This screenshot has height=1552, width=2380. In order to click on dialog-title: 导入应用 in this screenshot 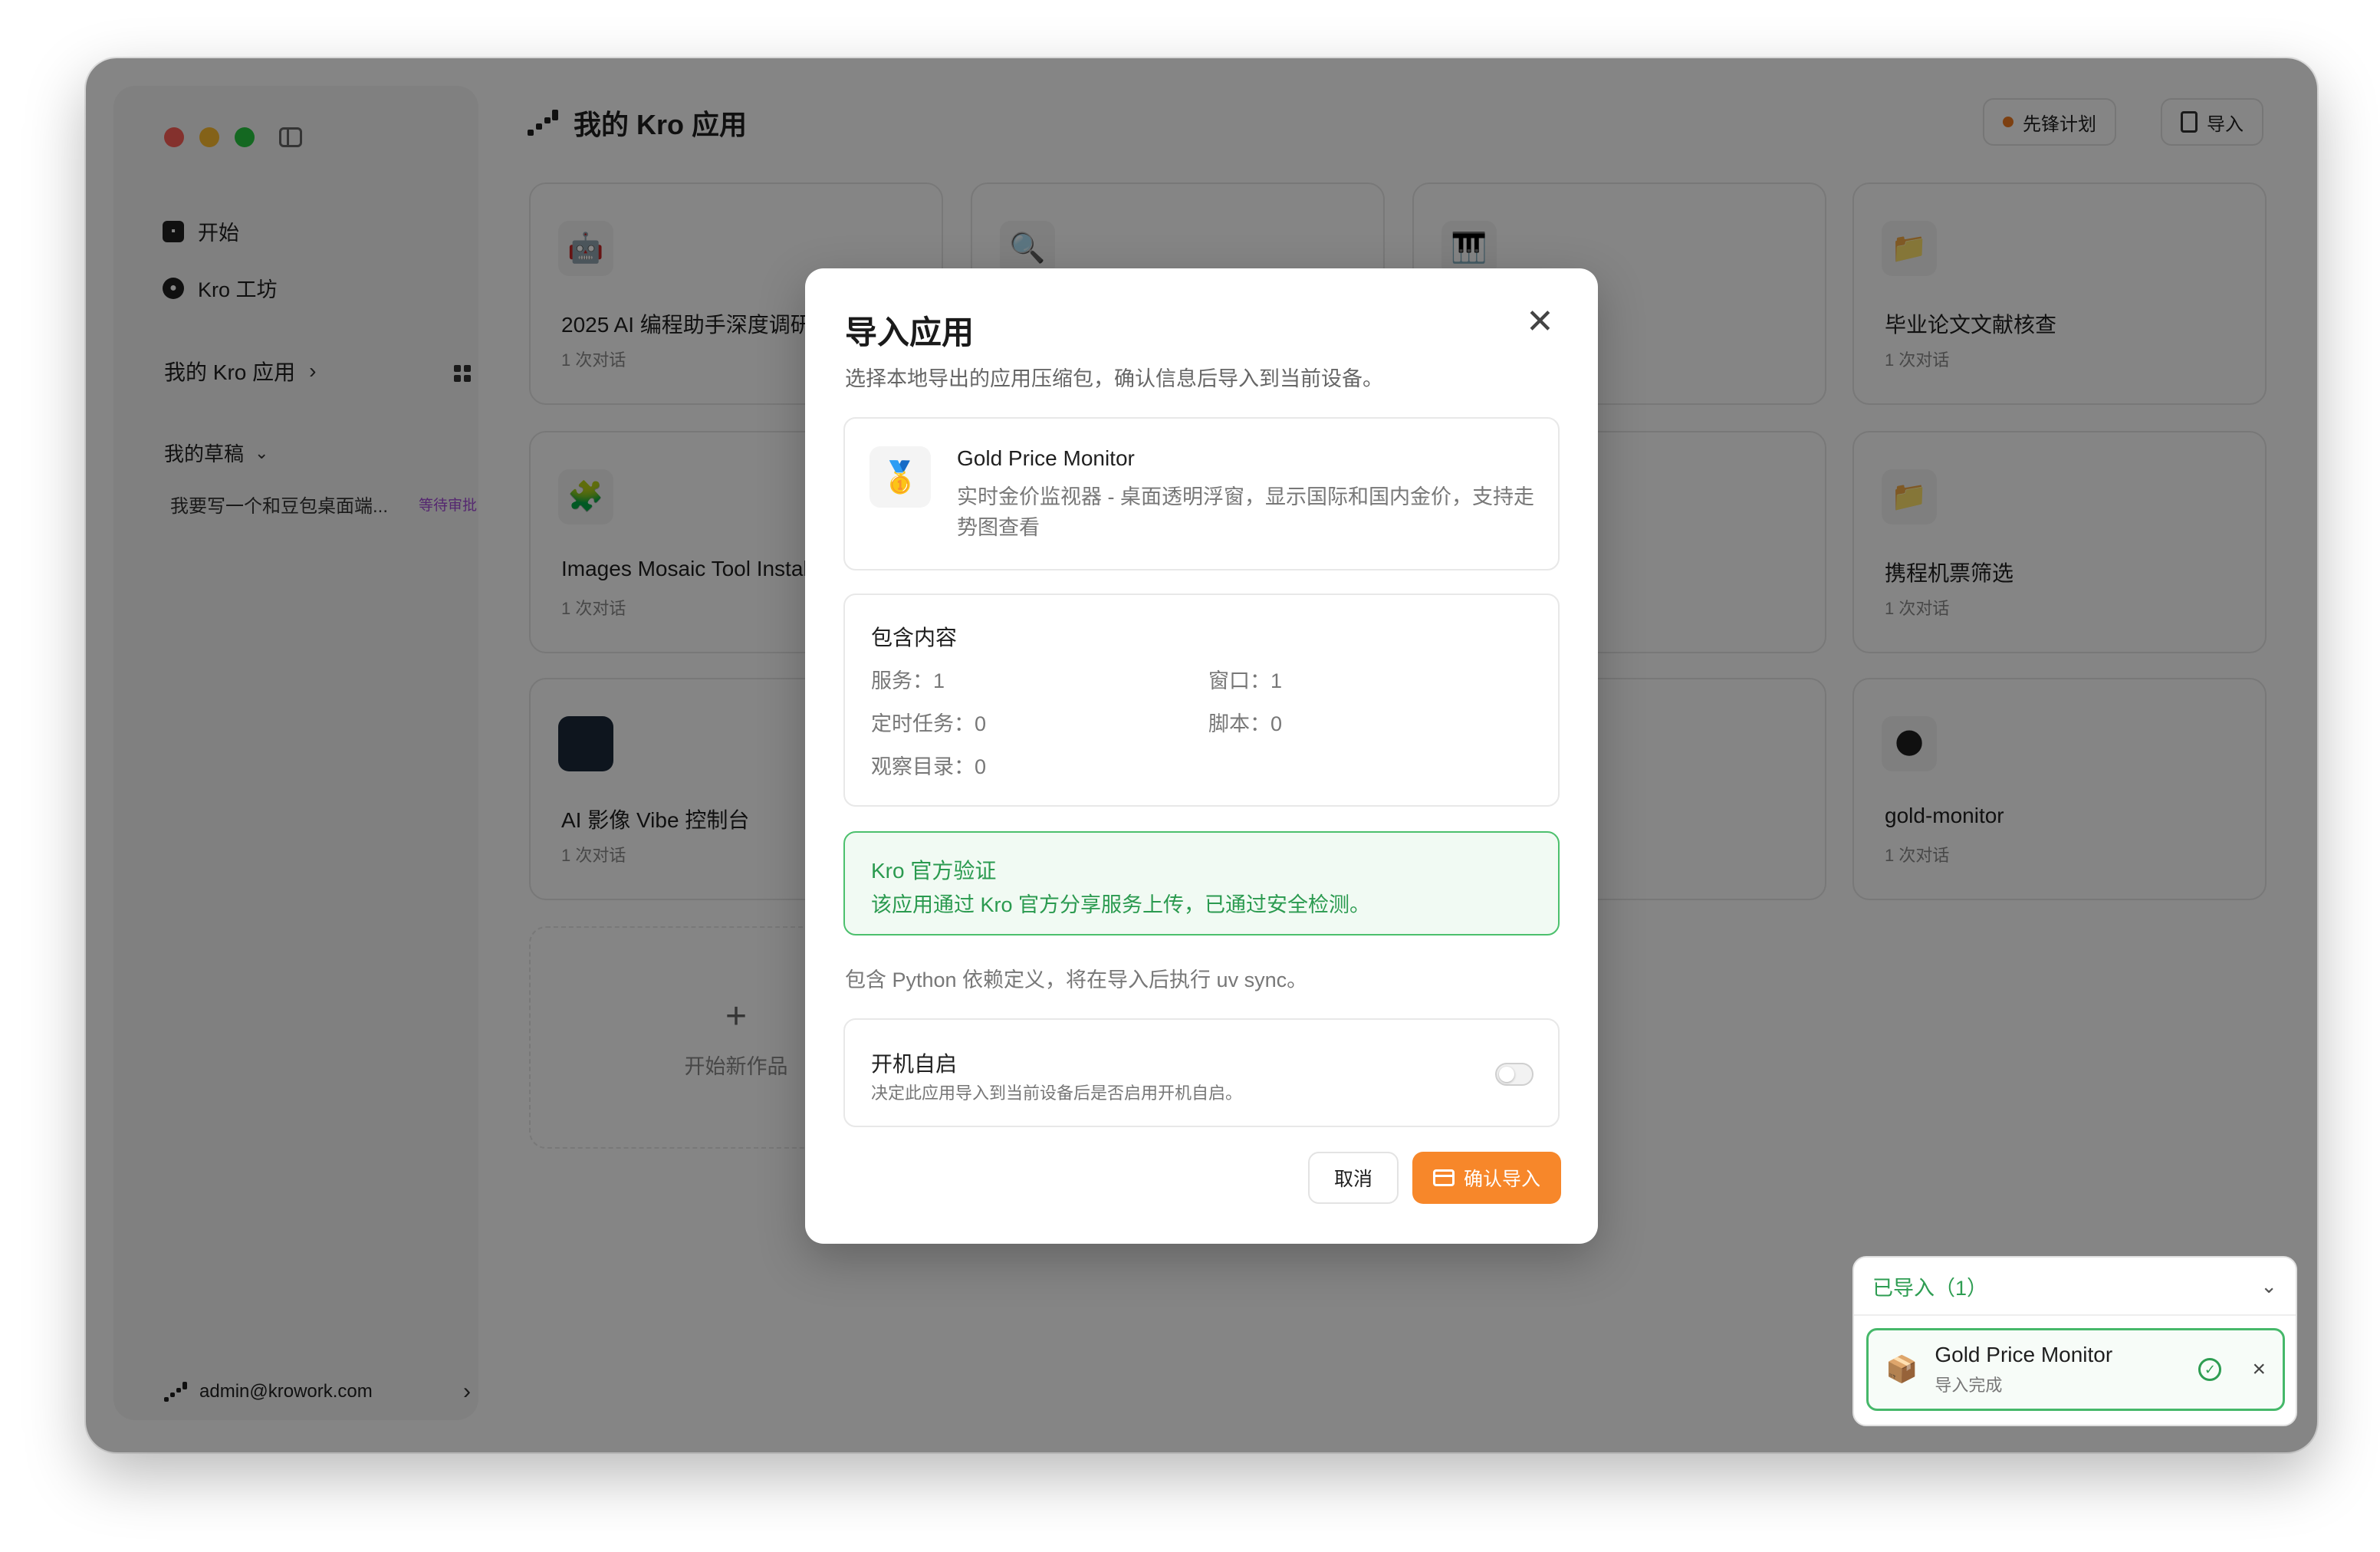, I will do `click(910, 332)`.